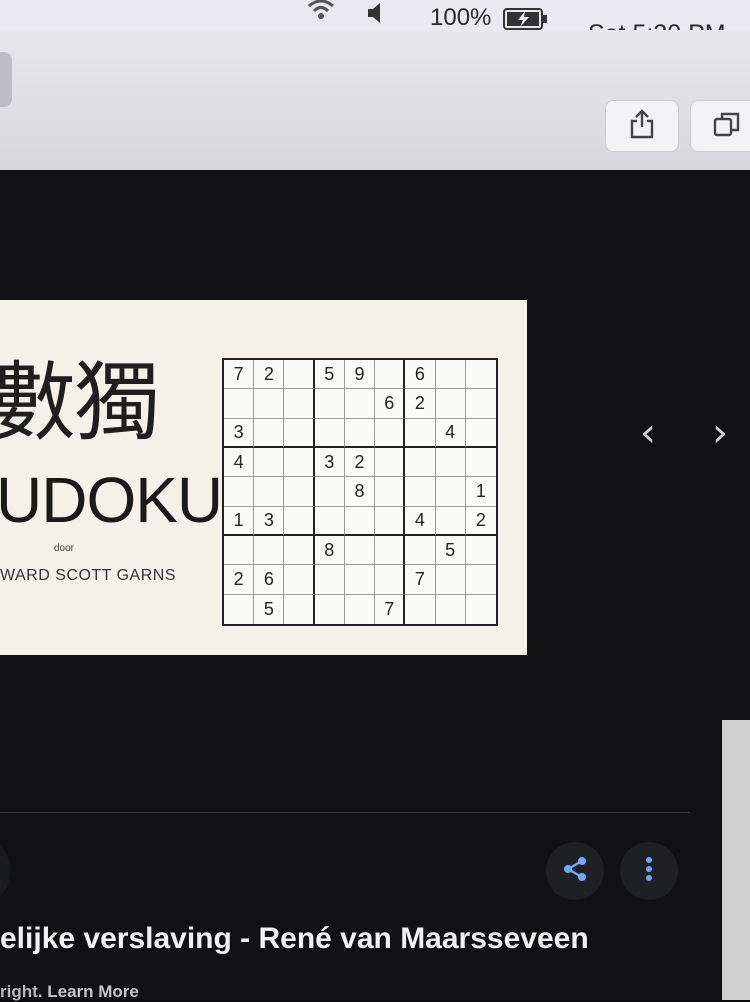  I want to click on more-options-button, so click(649, 871).